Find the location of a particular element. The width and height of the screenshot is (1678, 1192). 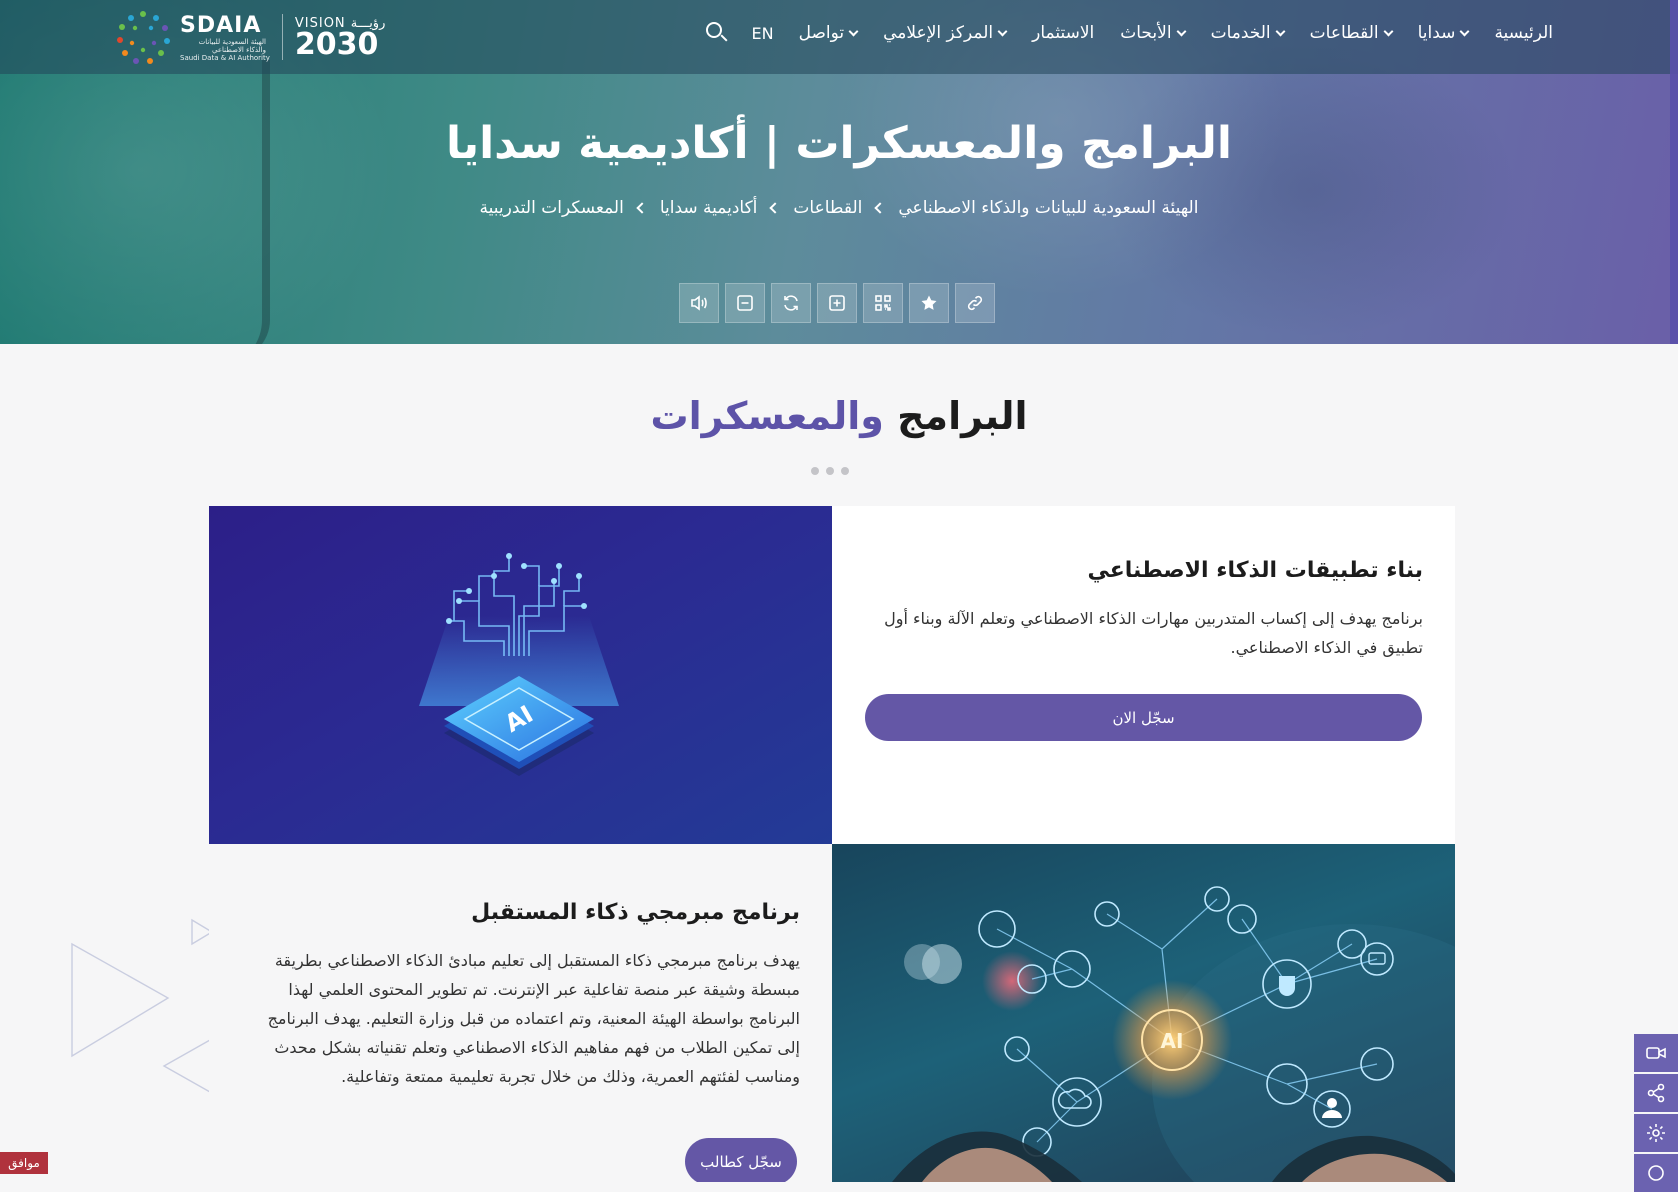

sdaia-sub-en: Saudi Data & AI Authority is located at coordinates (225, 57).